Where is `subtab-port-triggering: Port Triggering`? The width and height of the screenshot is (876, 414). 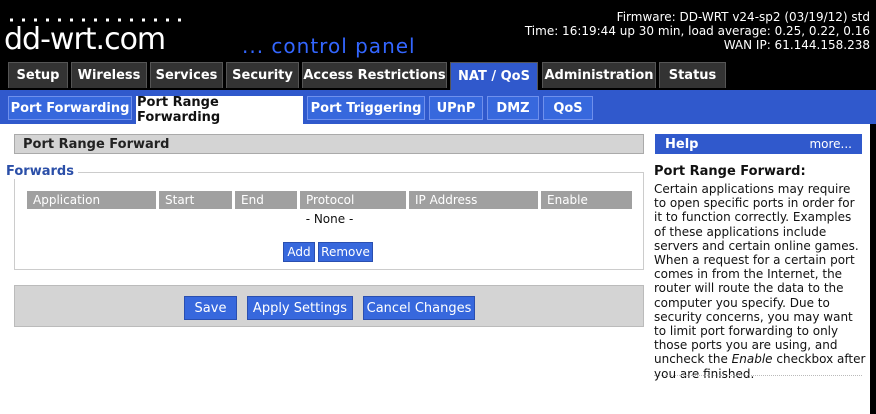 subtab-port-triggering: Port Triggering is located at coordinates (366, 108).